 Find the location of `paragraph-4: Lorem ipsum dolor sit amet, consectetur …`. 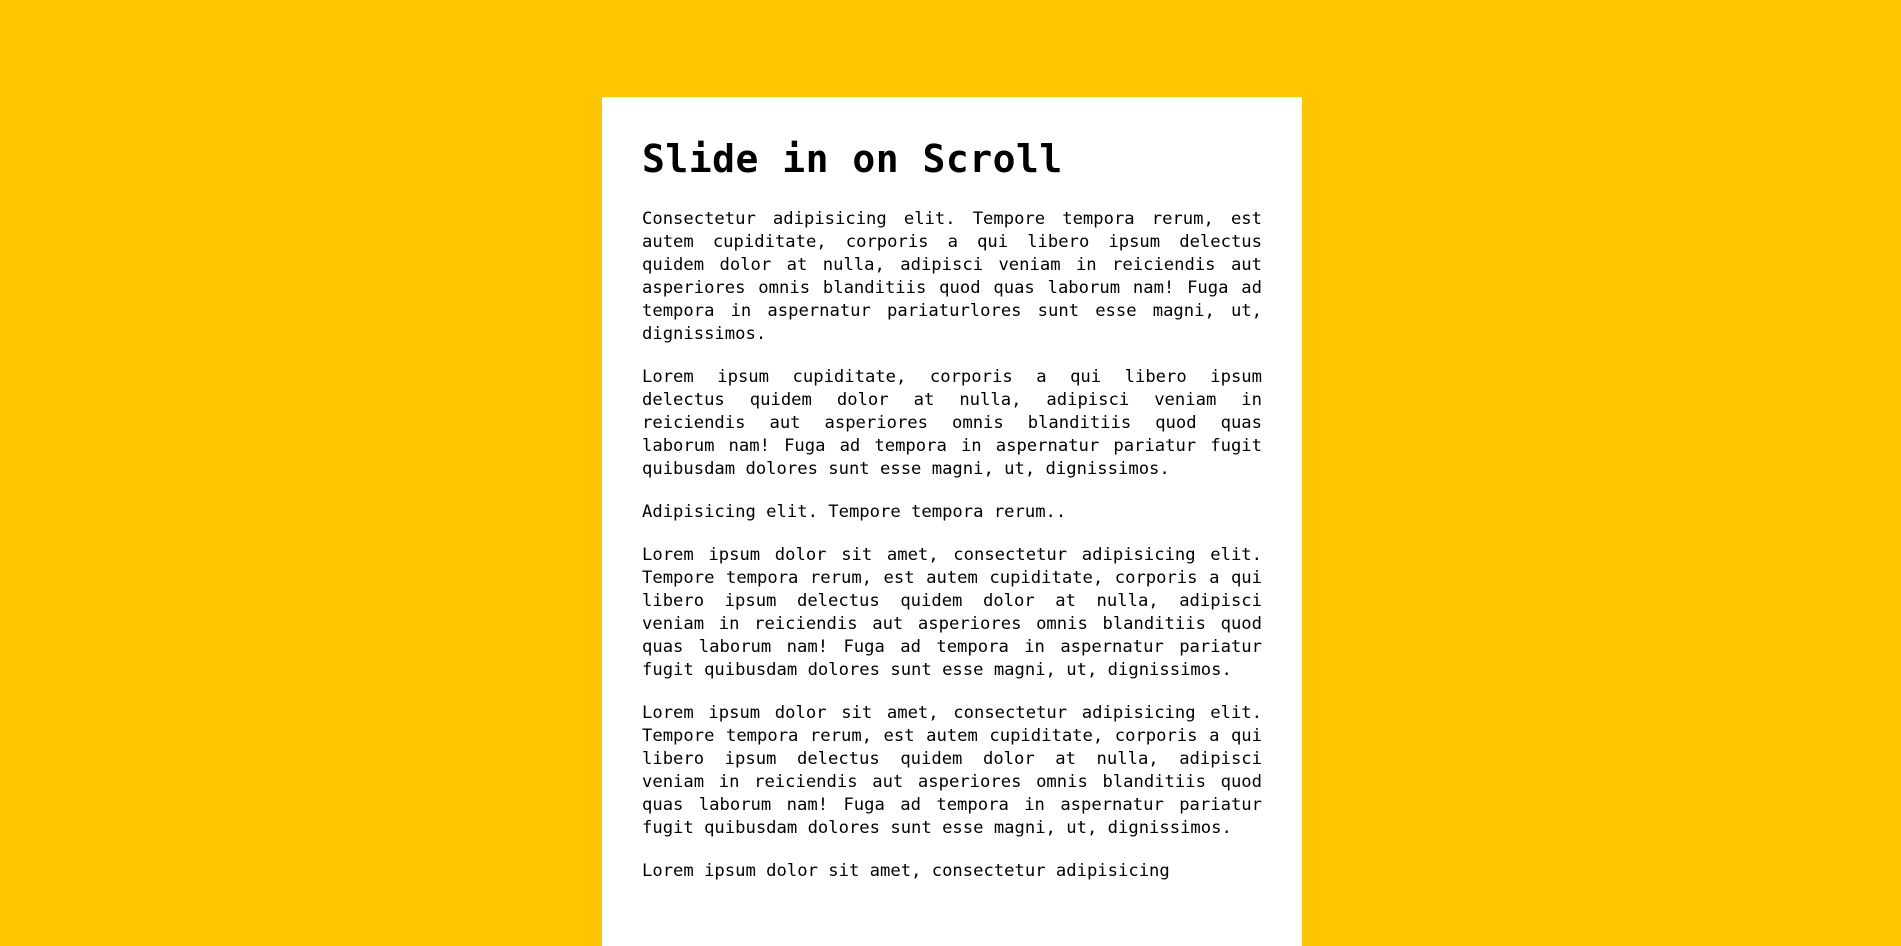

paragraph-4: Lorem ipsum dolor sit amet, consectetur … is located at coordinates (952, 612).